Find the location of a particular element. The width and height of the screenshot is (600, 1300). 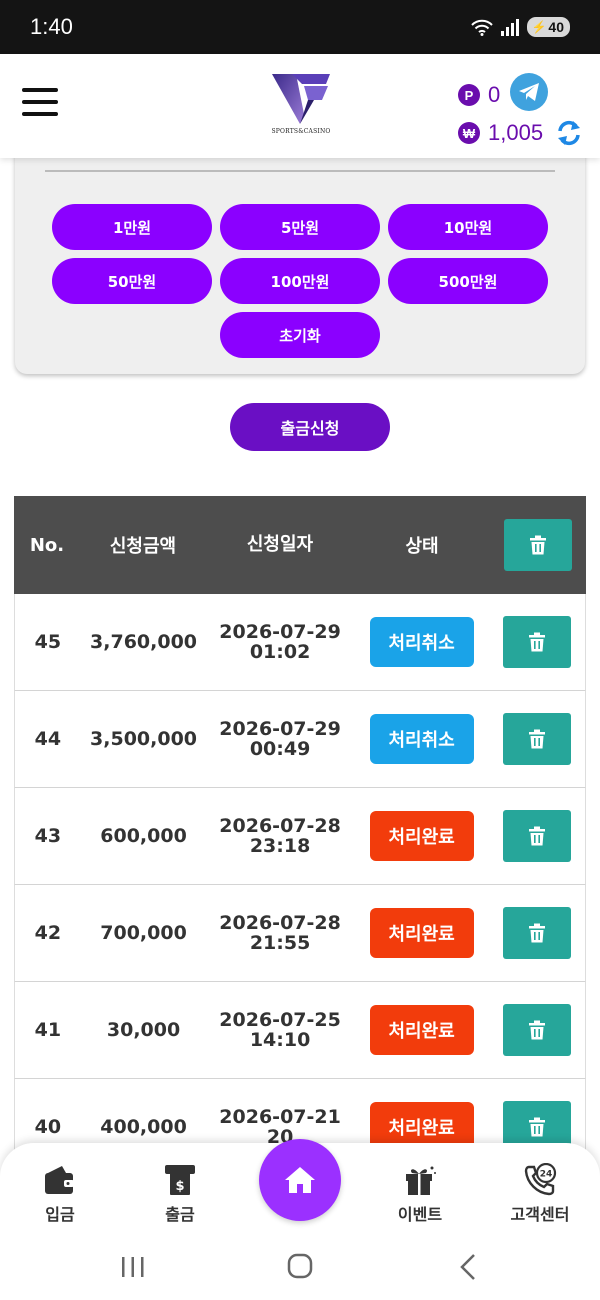

row-amount: 3,500,000 is located at coordinates (144, 739).